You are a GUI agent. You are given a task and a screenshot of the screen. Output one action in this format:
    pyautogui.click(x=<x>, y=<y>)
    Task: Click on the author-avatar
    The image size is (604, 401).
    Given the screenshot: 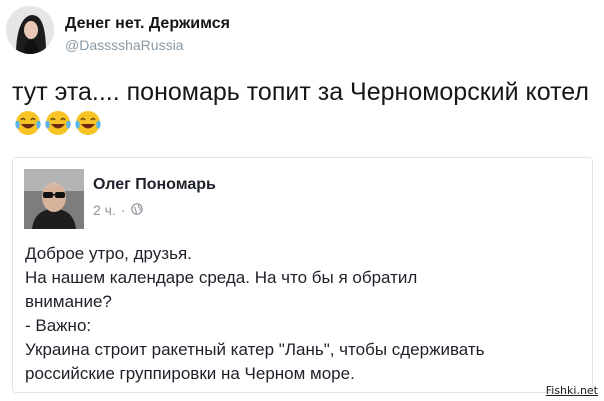 What is the action you would take?
    pyautogui.click(x=30, y=30)
    